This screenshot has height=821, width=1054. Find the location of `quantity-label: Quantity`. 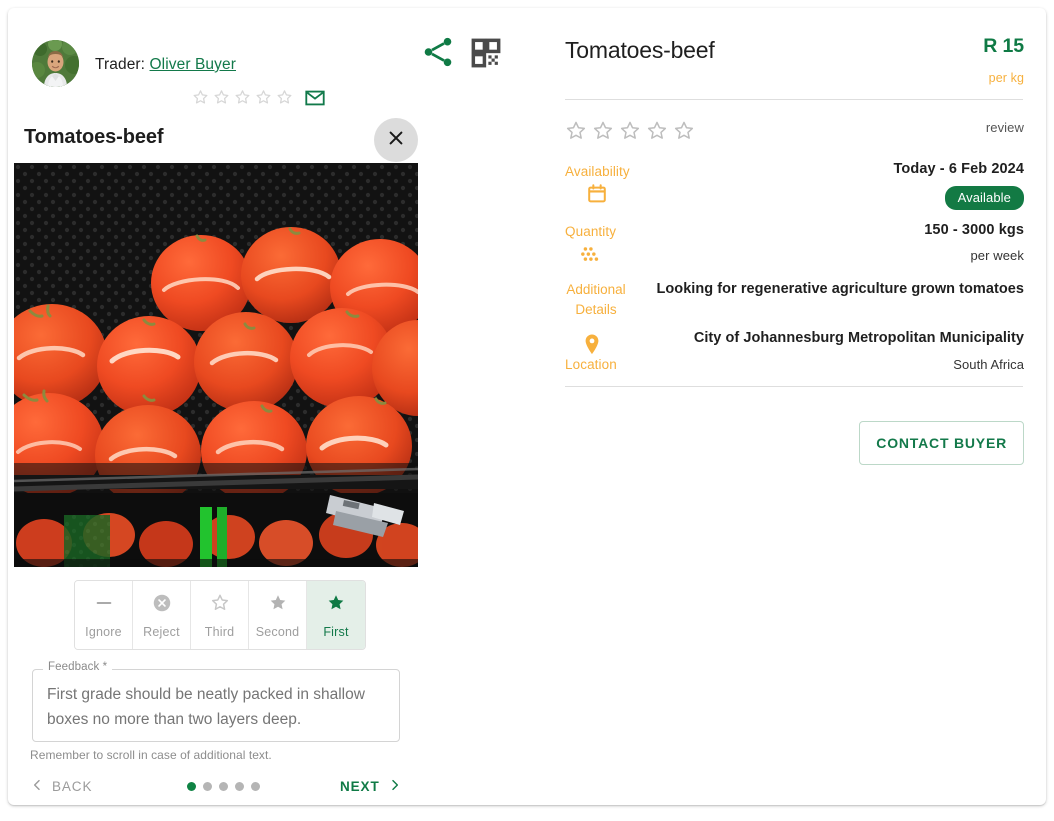

quantity-label: Quantity is located at coordinates (591, 231).